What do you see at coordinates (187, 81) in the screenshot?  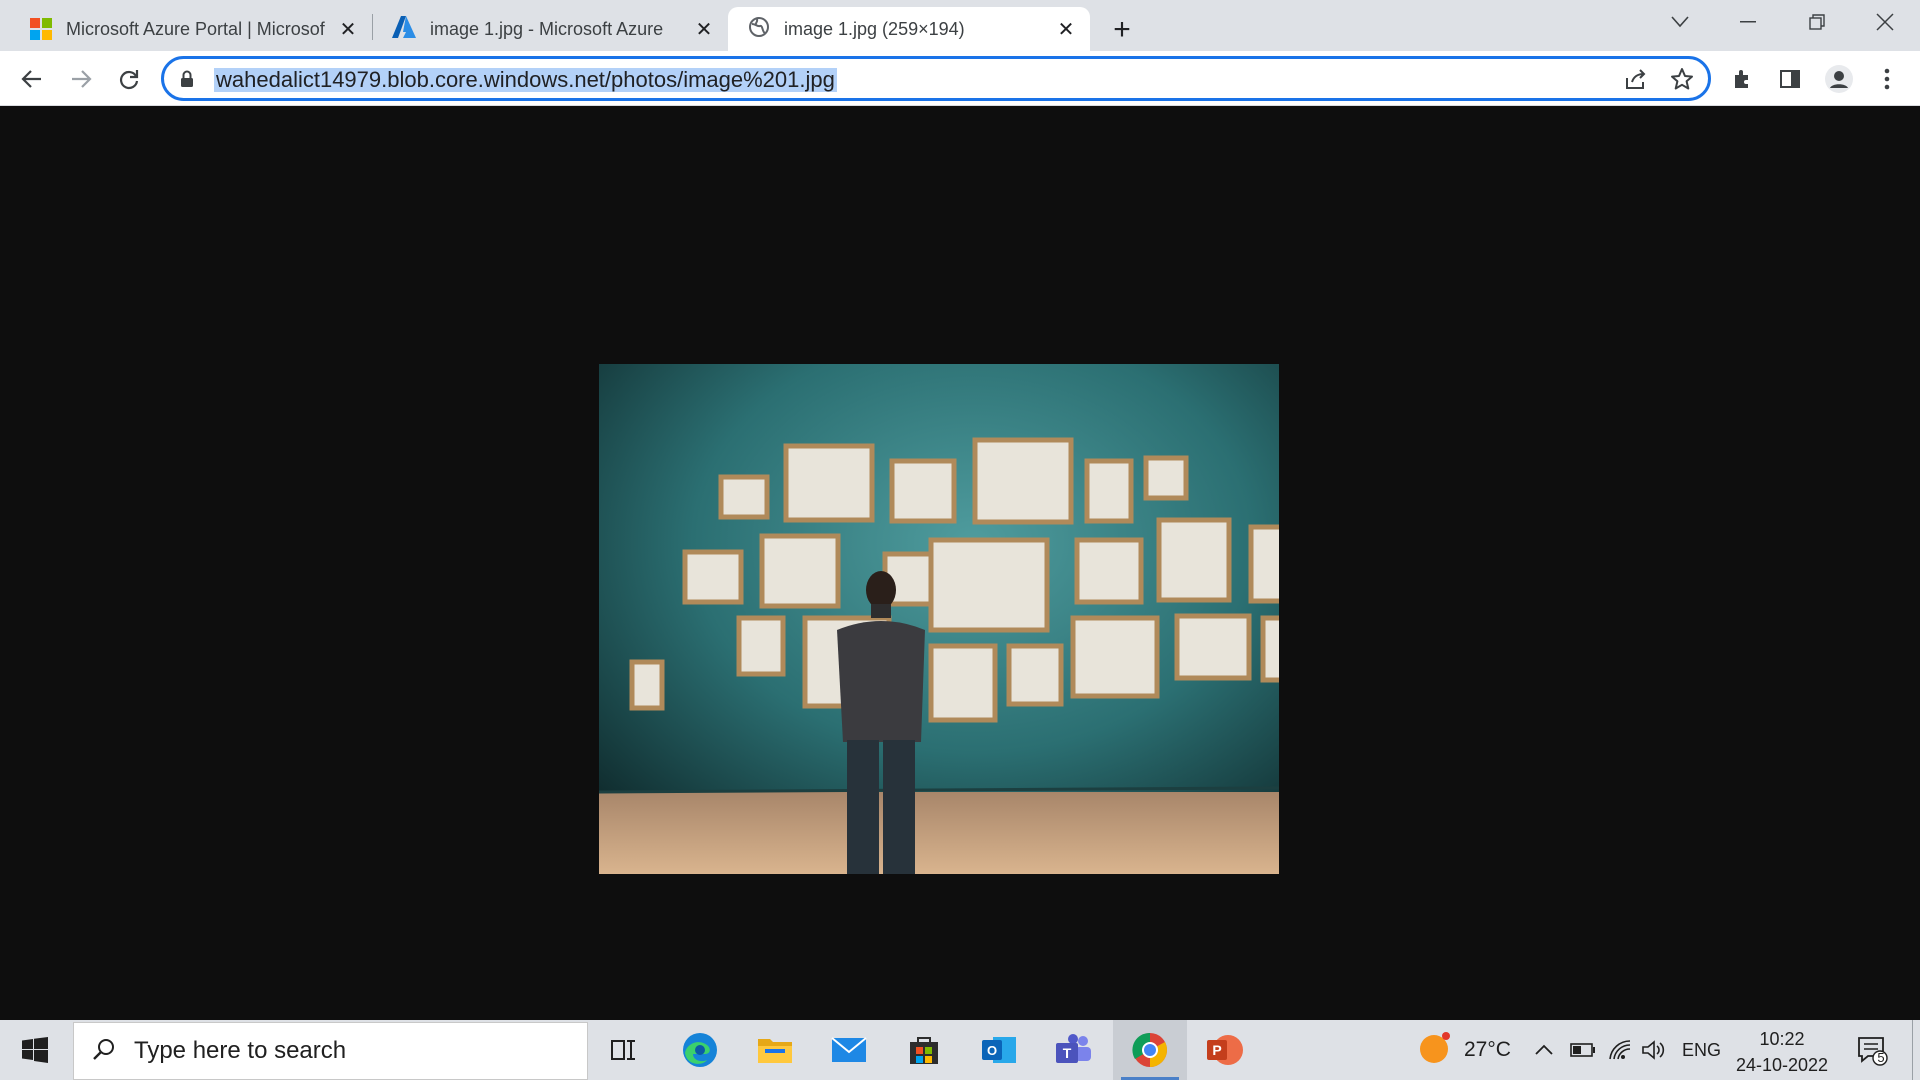 I see `lock-icon` at bounding box center [187, 81].